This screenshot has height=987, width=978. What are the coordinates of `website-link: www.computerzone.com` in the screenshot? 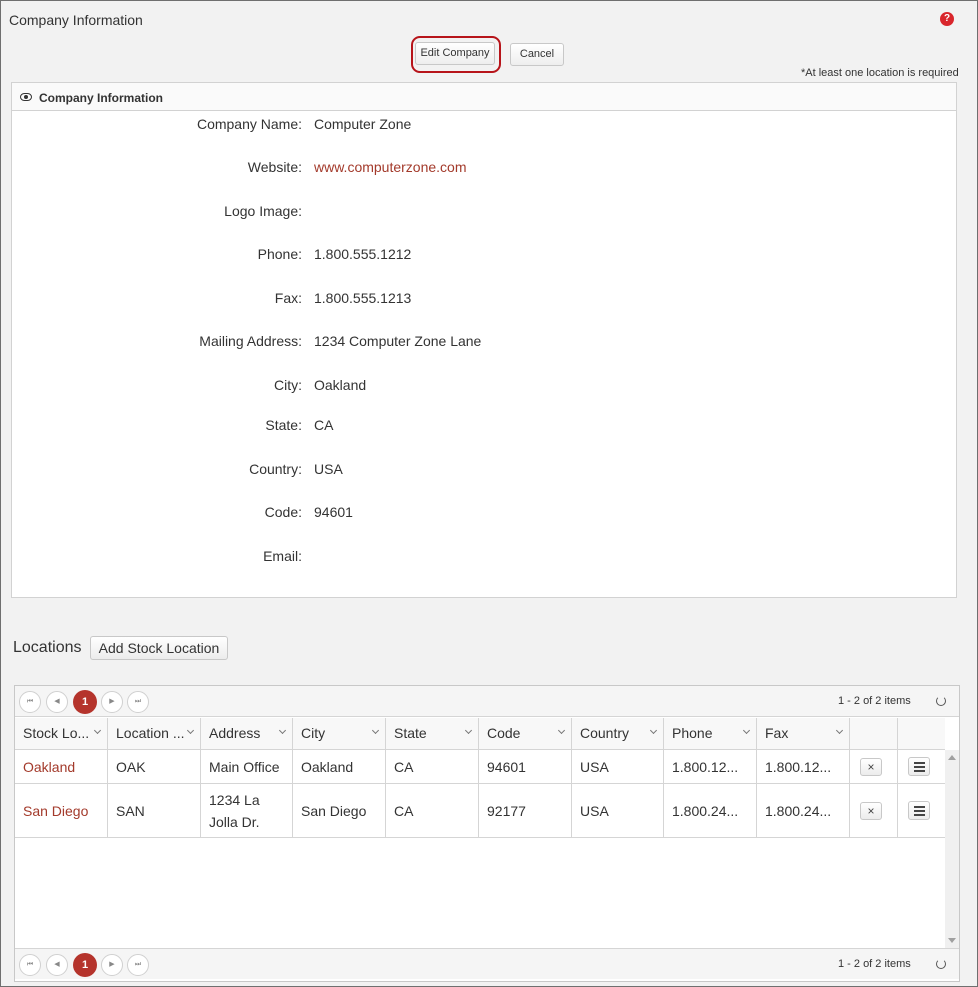 It's located at (390, 167).